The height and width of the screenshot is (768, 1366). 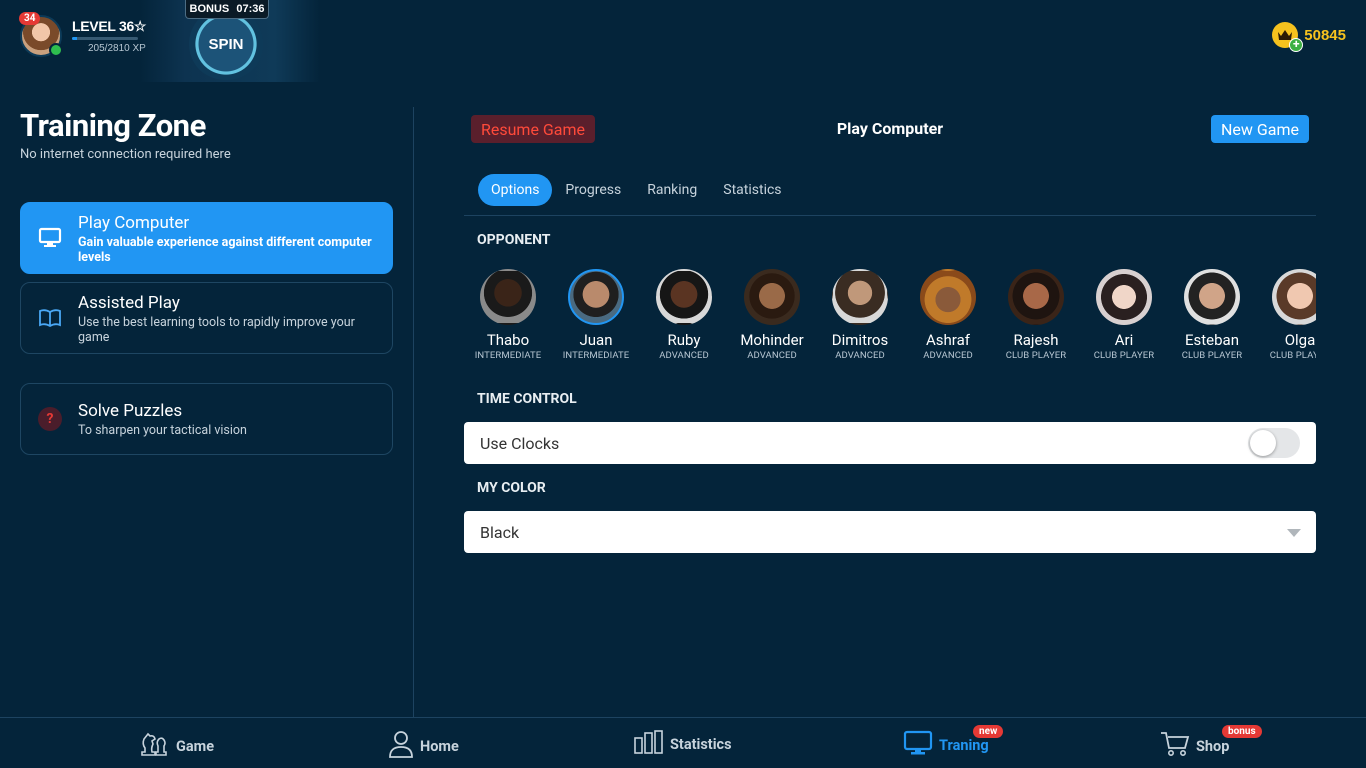 I want to click on nav-label: Statistics, so click(x=701, y=744).